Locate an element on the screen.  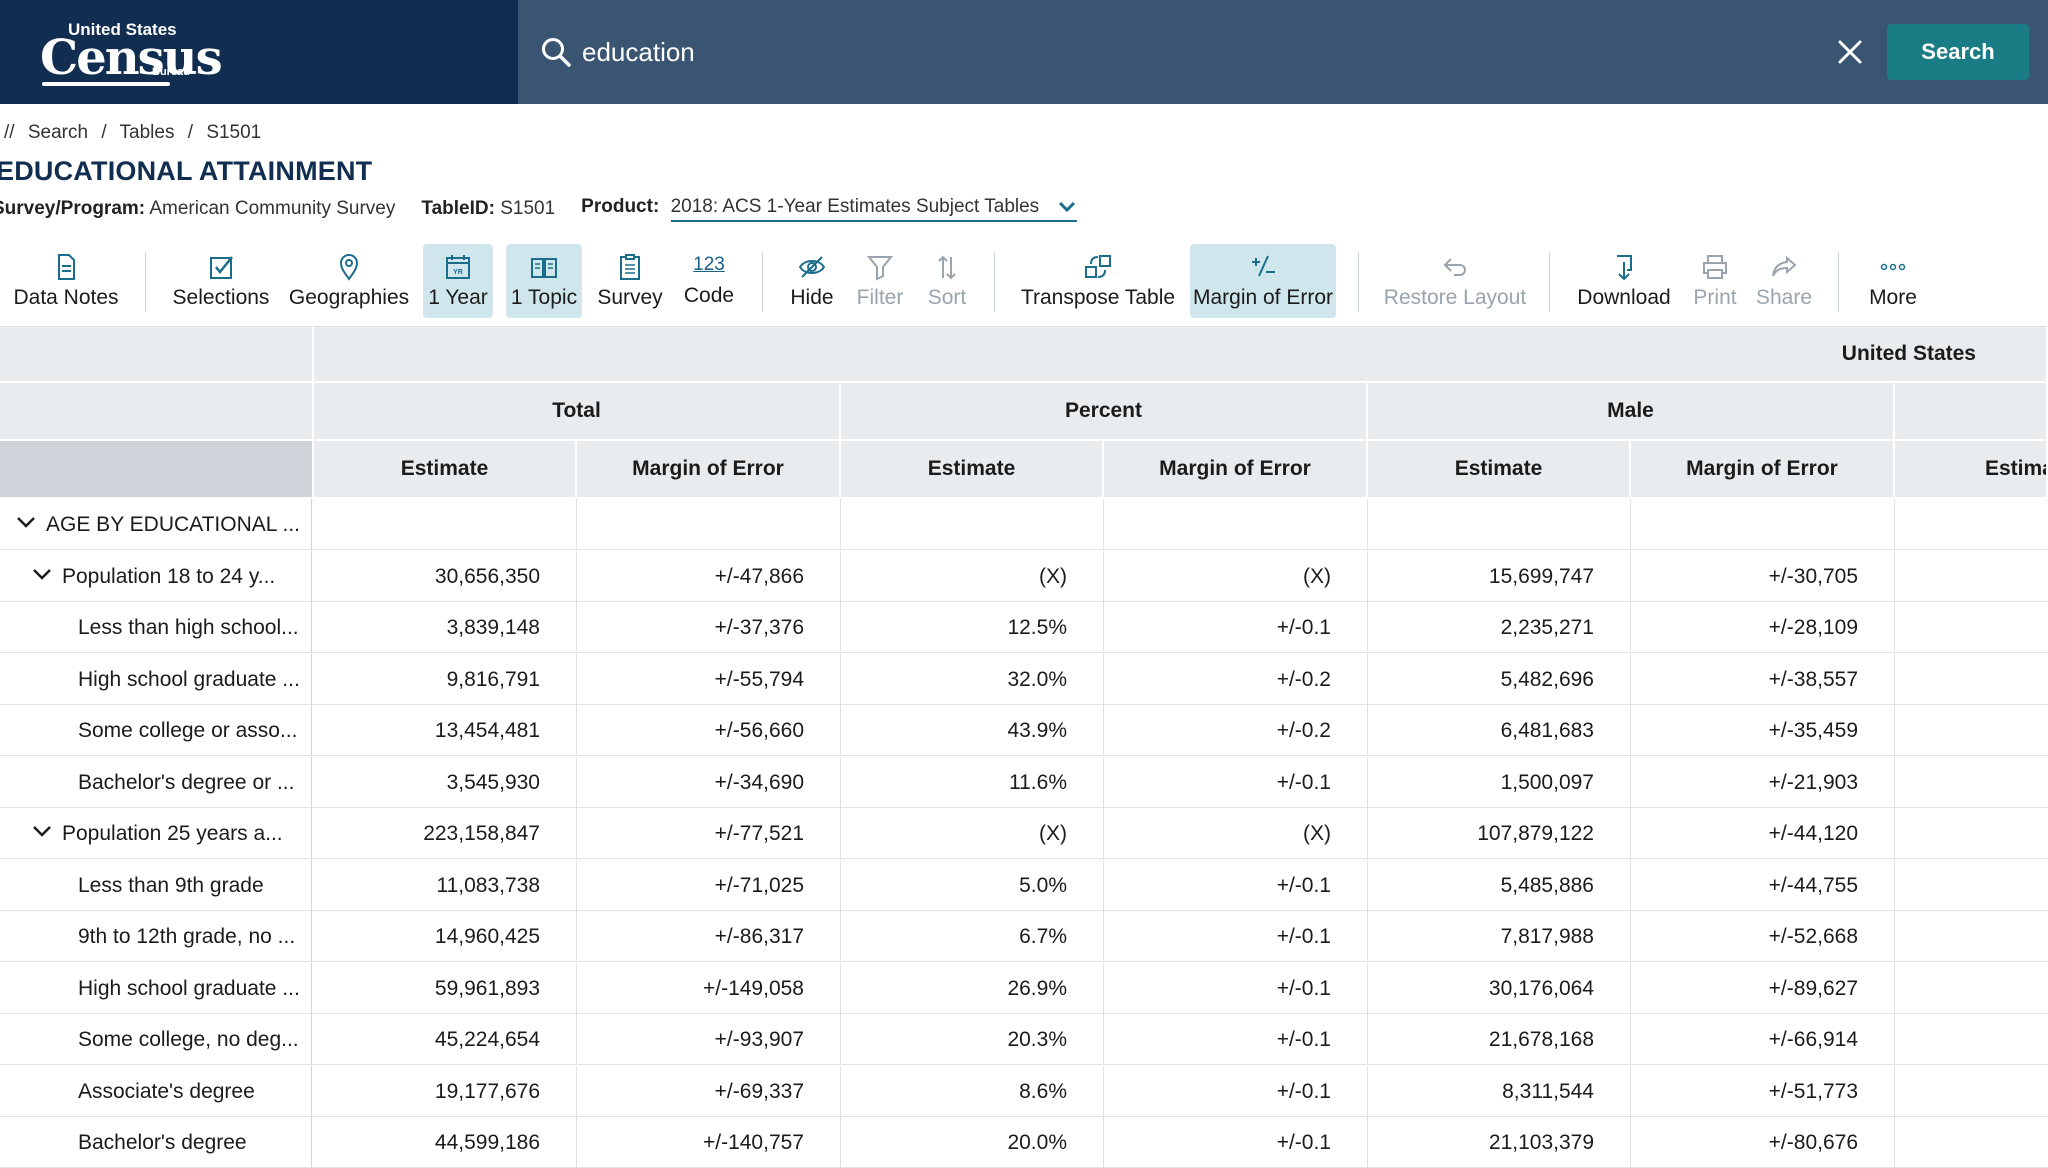
sort-button: Sort is located at coordinates (947, 281).